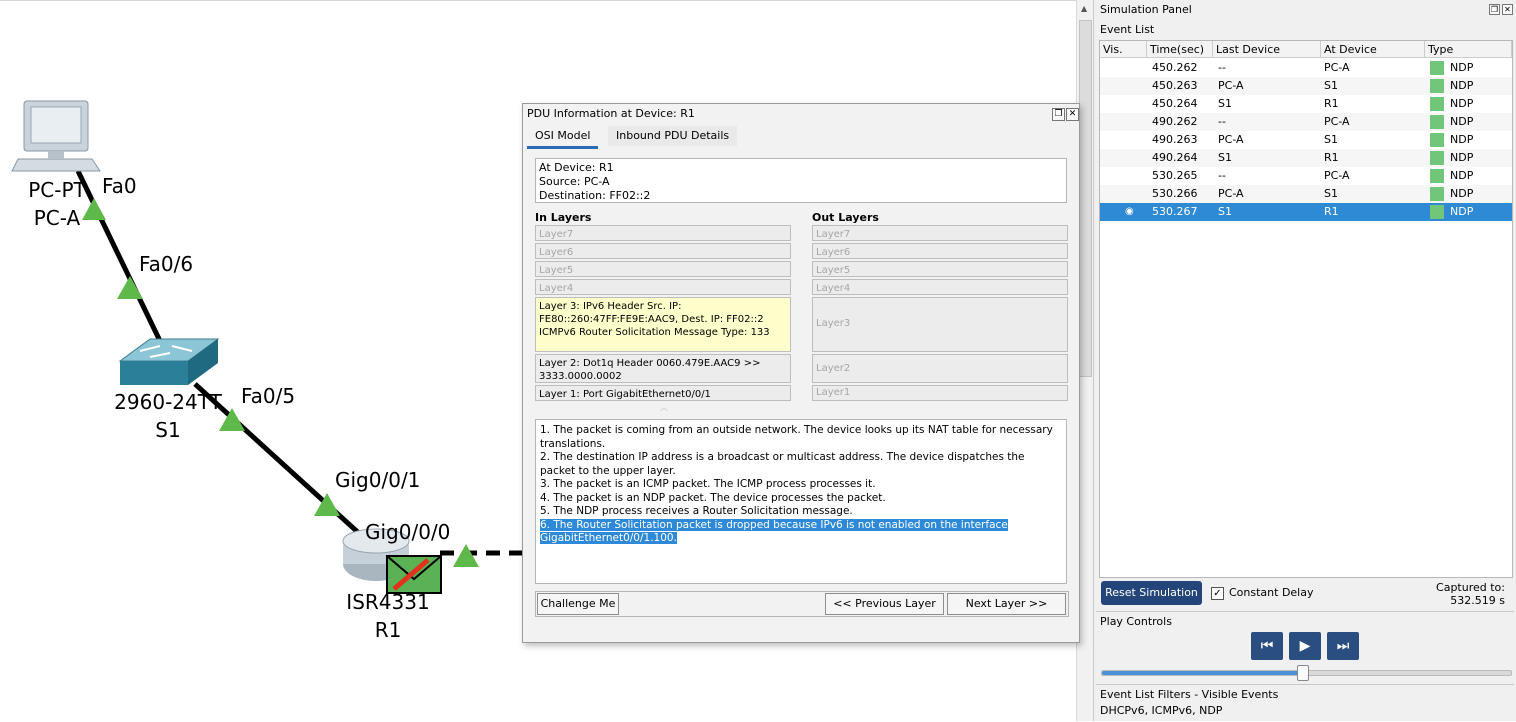 The width and height of the screenshot is (1516, 722). What do you see at coordinates (168, 430) in the screenshot?
I see `device-name-label: S1` at bounding box center [168, 430].